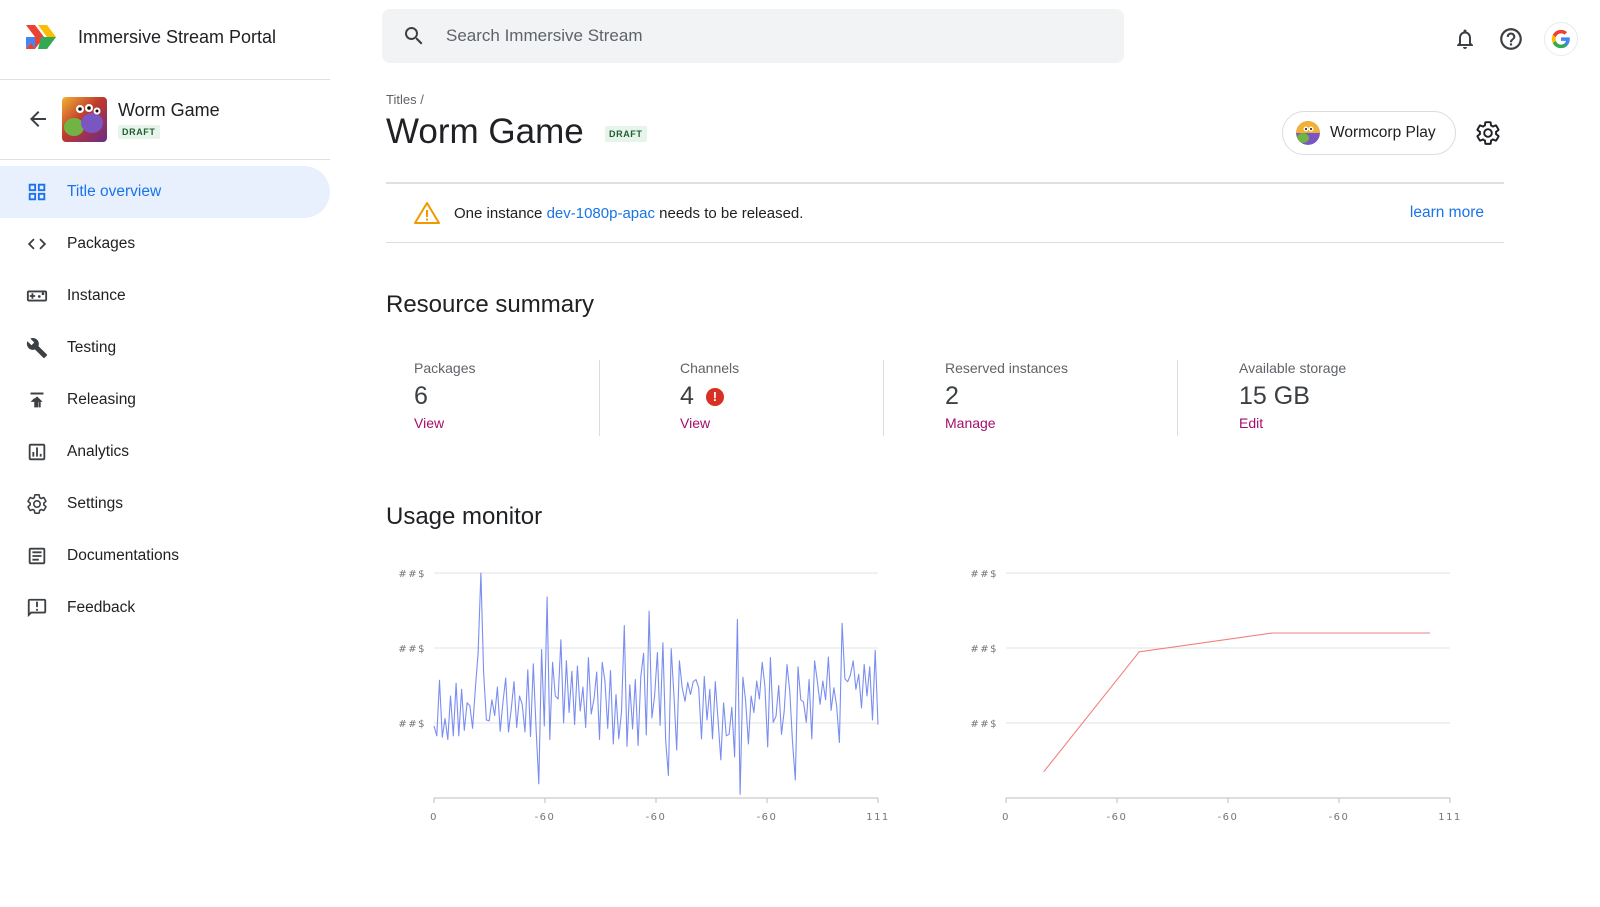 This screenshot has height=907, width=1600. I want to click on usage-chart-right: ##$ ##$ ##$ 0 -60 -60 -60 111, so click(1216, 696).